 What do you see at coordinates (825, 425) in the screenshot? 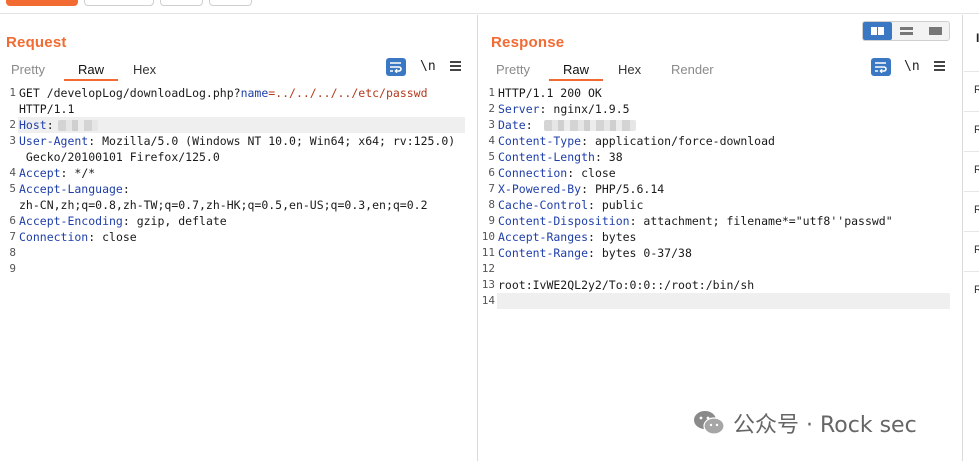
I see `watermark-text: 公众号 · Rock sec` at bounding box center [825, 425].